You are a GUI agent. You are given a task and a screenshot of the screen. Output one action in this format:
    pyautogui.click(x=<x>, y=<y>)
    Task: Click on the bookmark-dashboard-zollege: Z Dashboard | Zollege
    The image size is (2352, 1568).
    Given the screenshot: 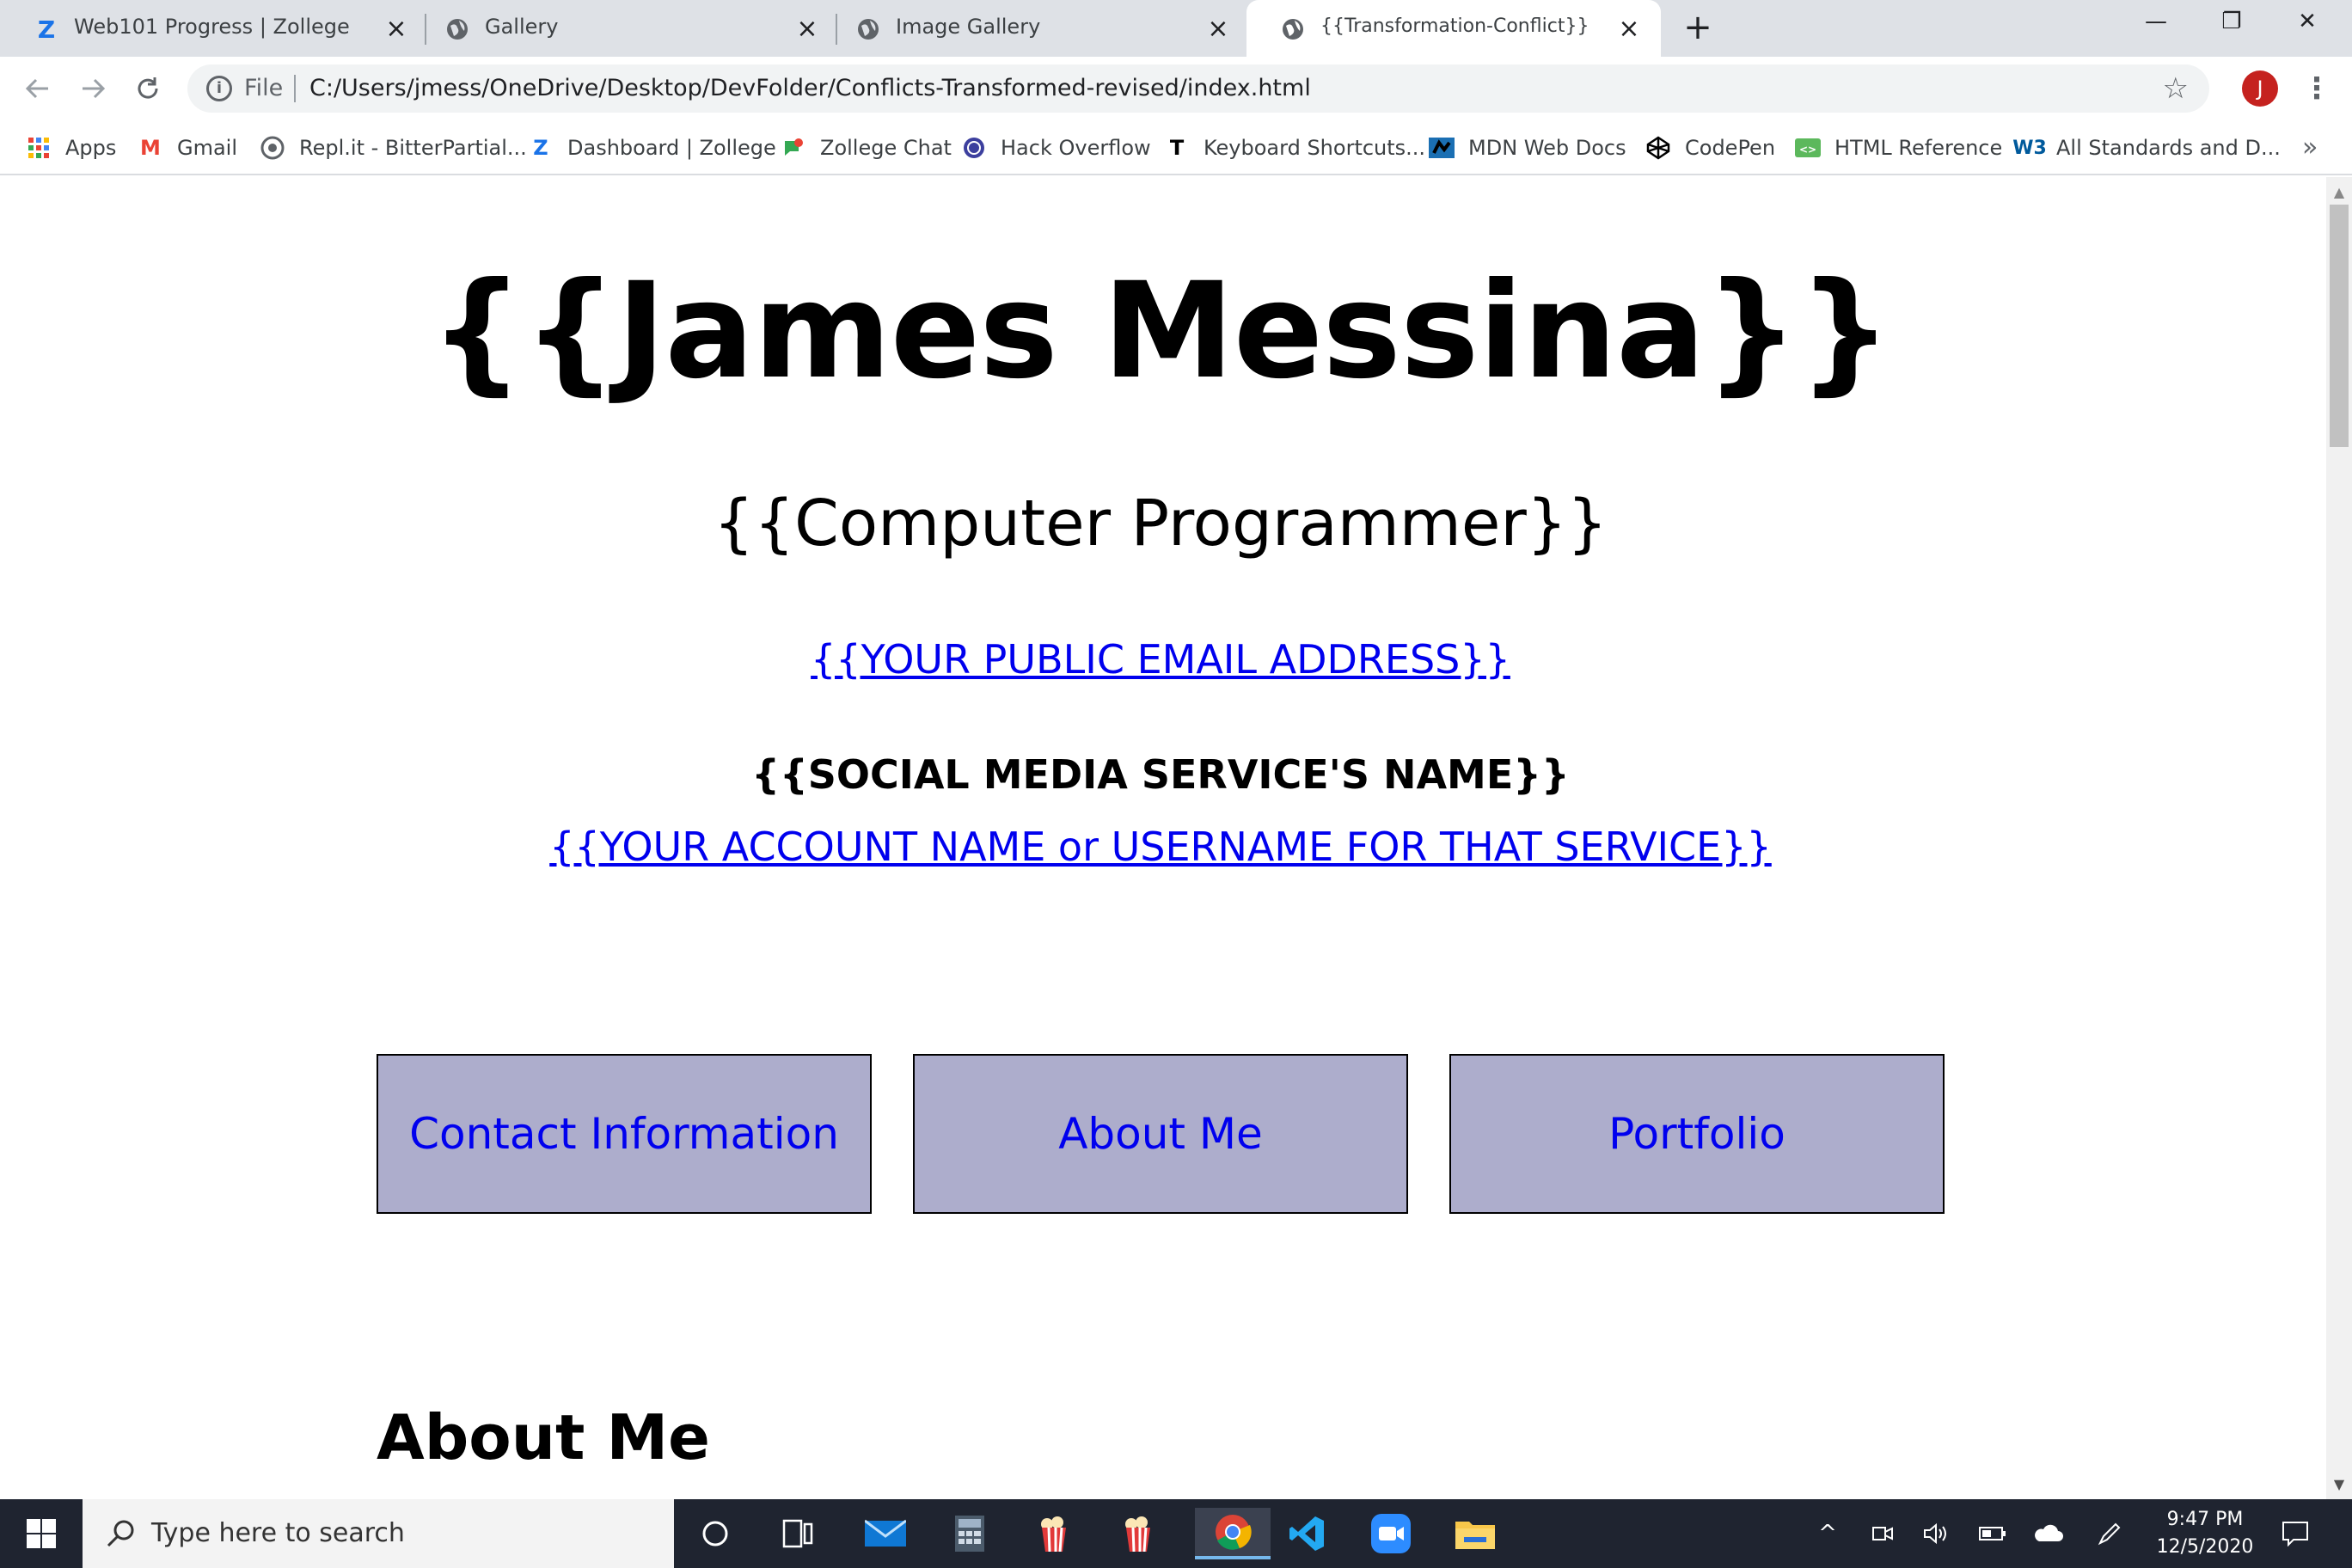 What is the action you would take?
    pyautogui.click(x=652, y=148)
    